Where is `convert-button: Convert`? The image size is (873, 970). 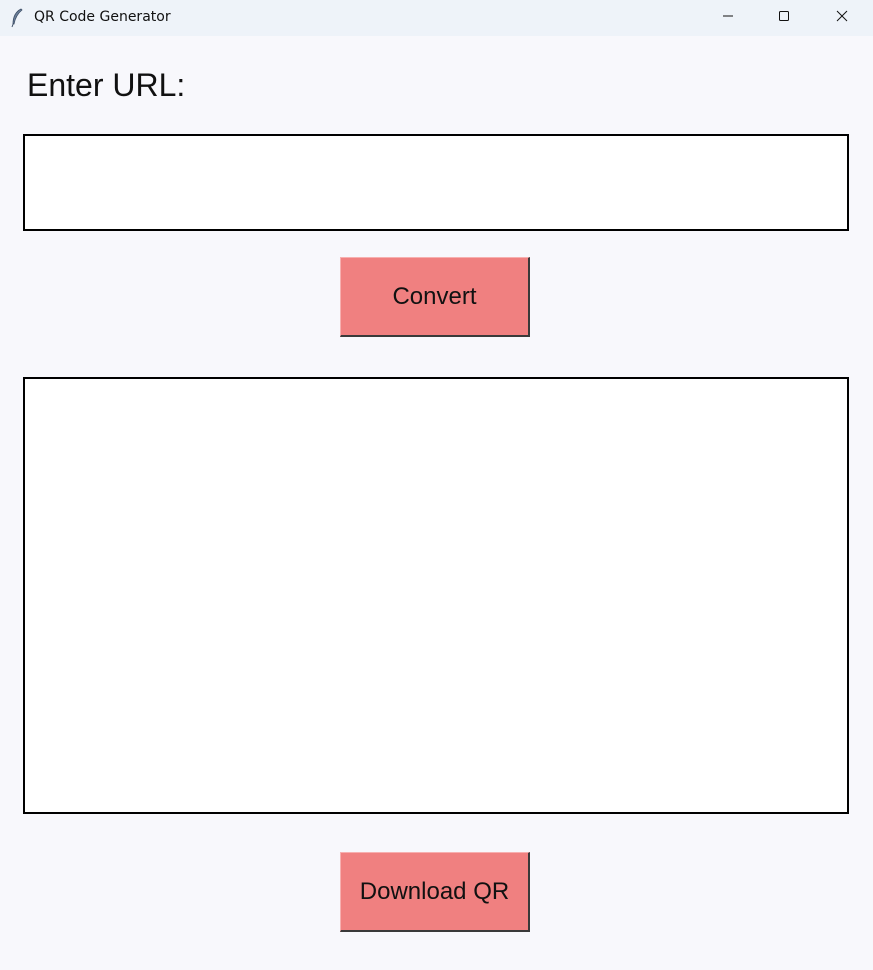
convert-button: Convert is located at coordinates (435, 297).